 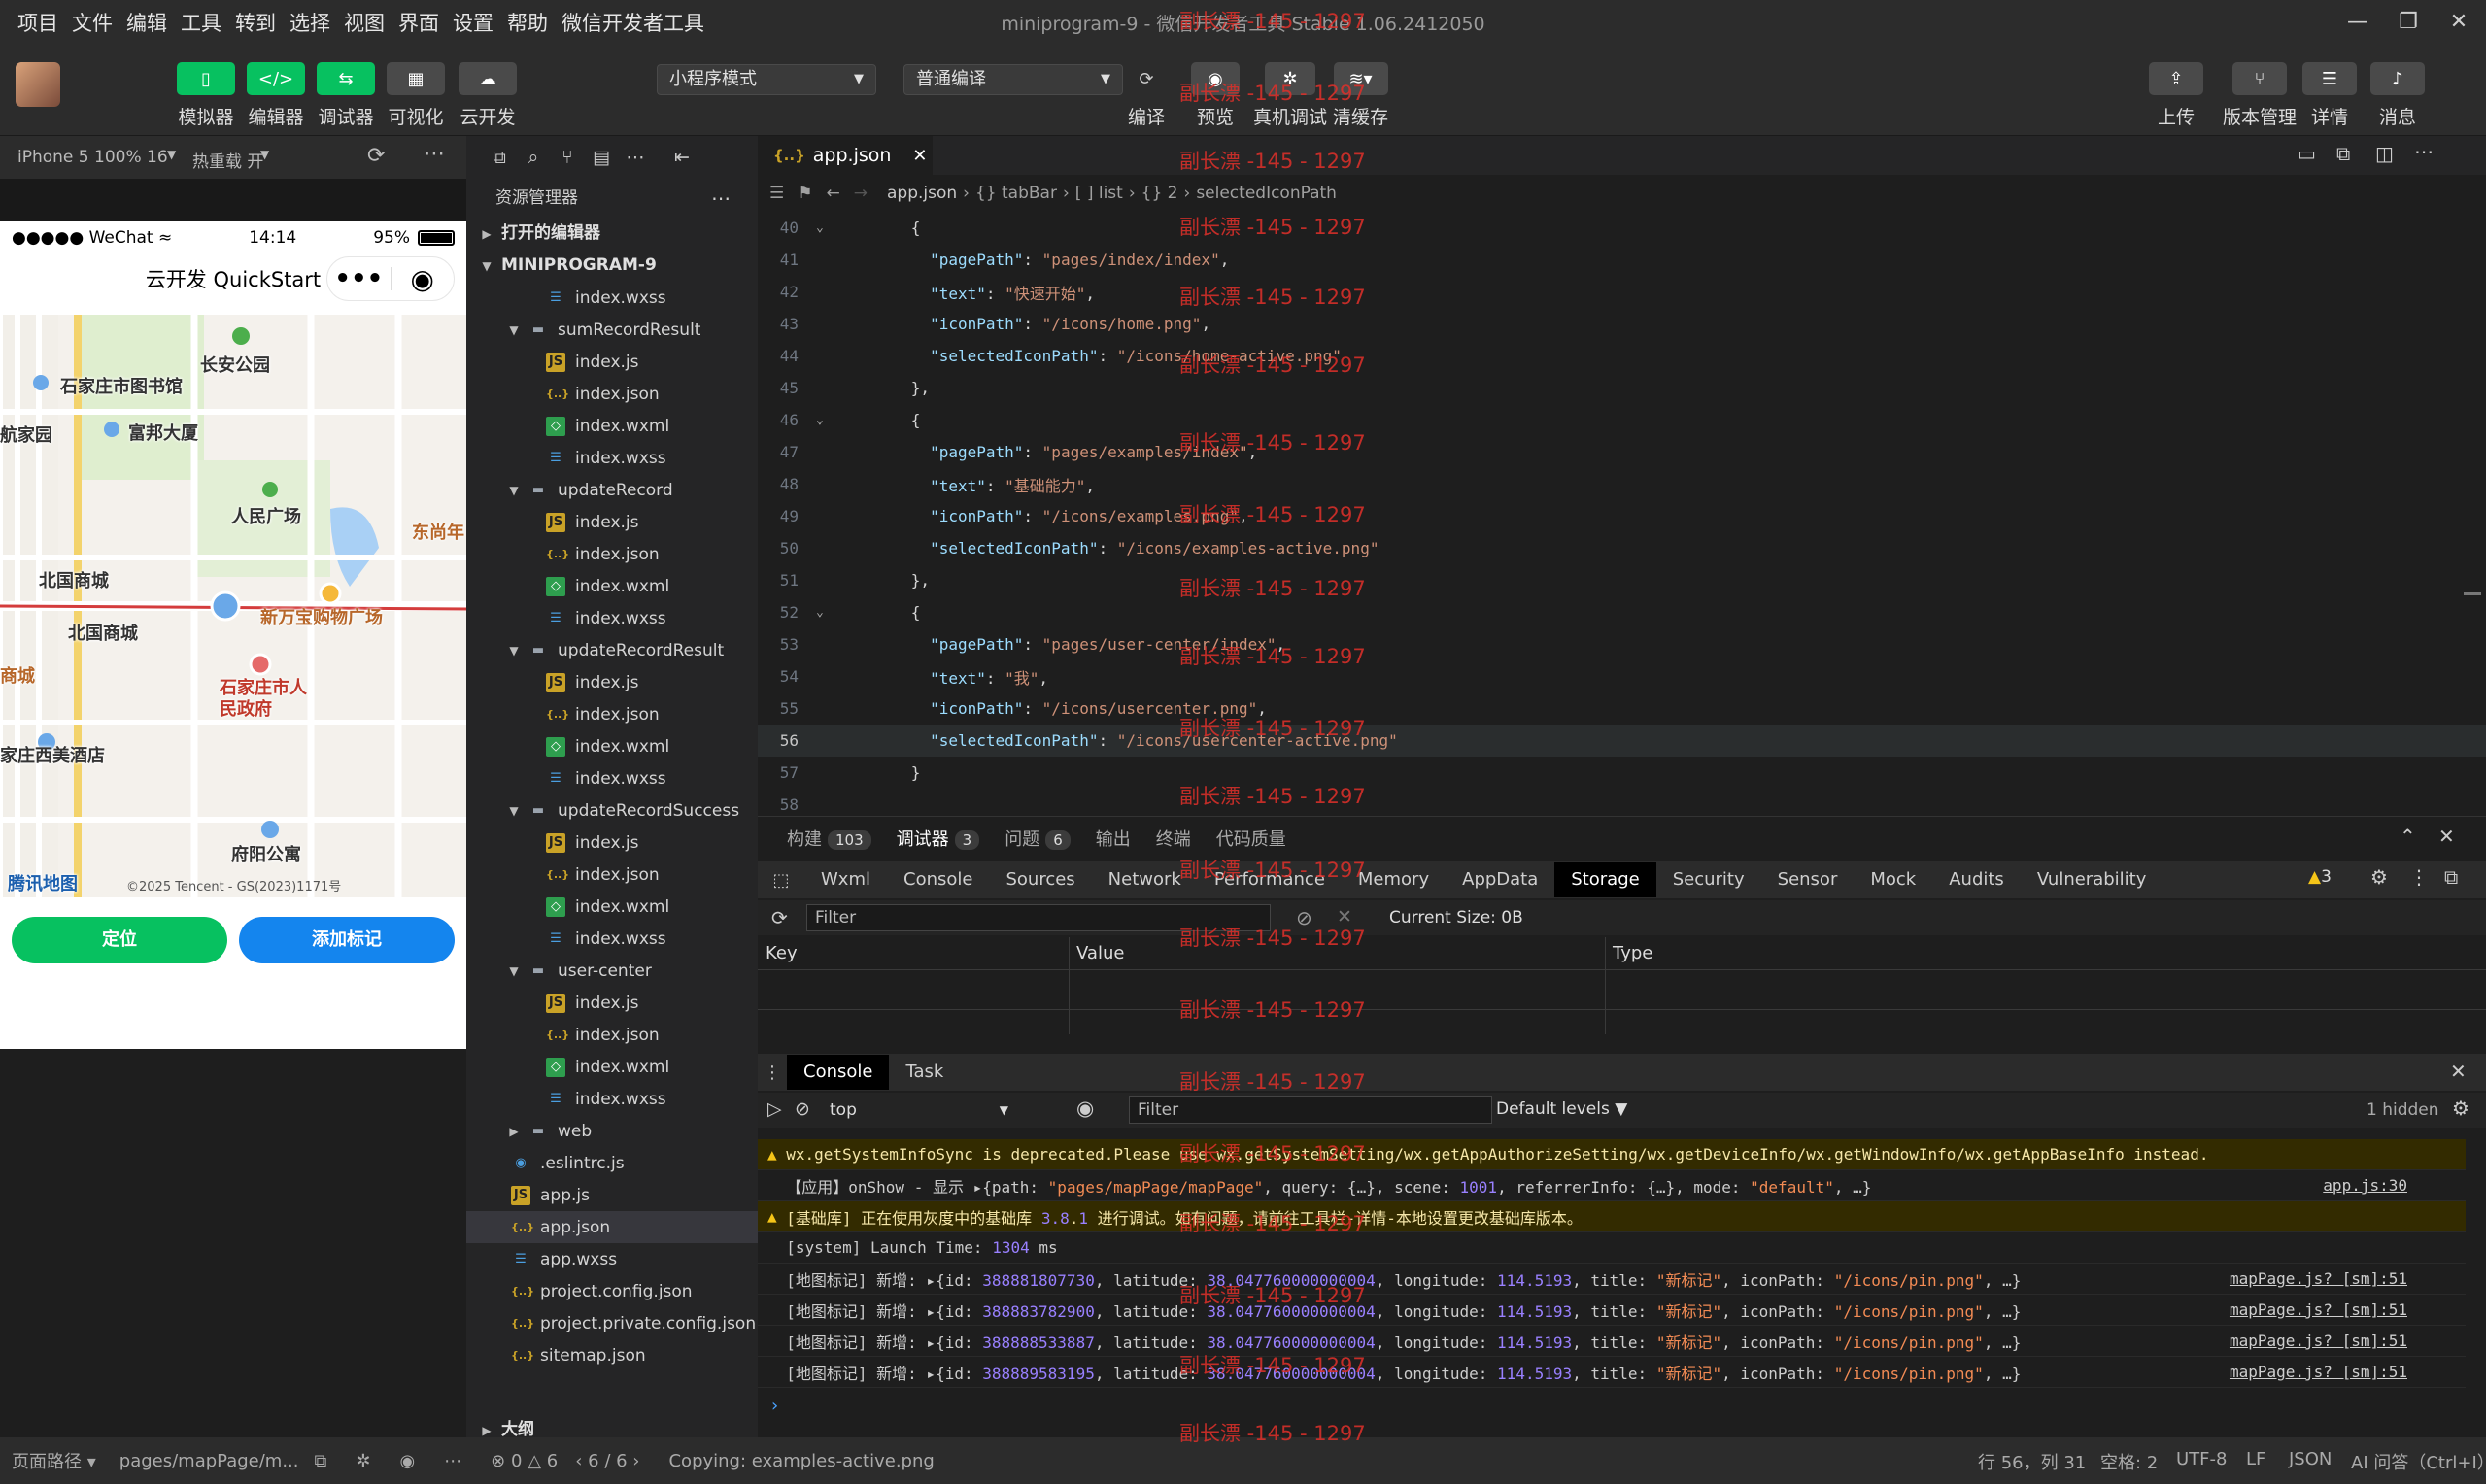 What do you see at coordinates (781, 880) in the screenshot?
I see `inspect-icon: ⬚` at bounding box center [781, 880].